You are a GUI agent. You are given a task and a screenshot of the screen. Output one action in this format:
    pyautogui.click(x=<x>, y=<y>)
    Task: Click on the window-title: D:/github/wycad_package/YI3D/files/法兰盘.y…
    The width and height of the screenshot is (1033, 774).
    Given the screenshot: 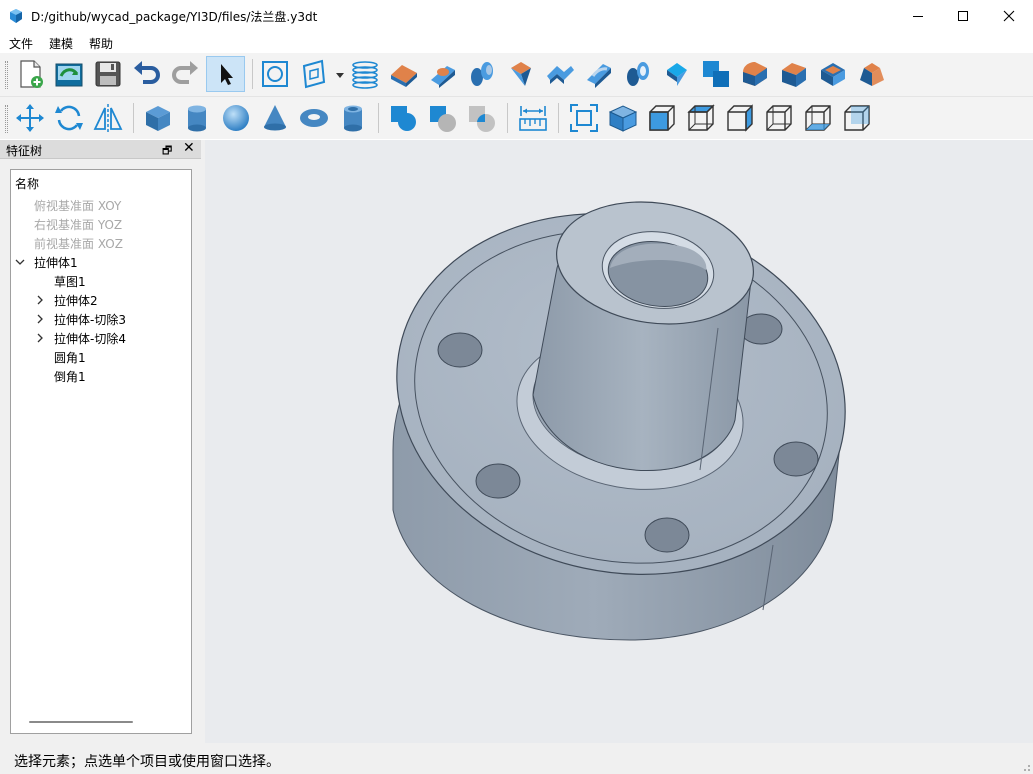 What is the action you would take?
    pyautogui.click(x=174, y=17)
    